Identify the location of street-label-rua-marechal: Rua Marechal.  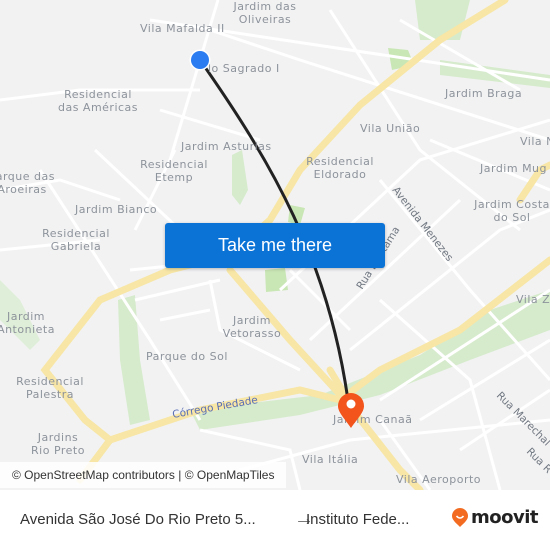
(522, 419).